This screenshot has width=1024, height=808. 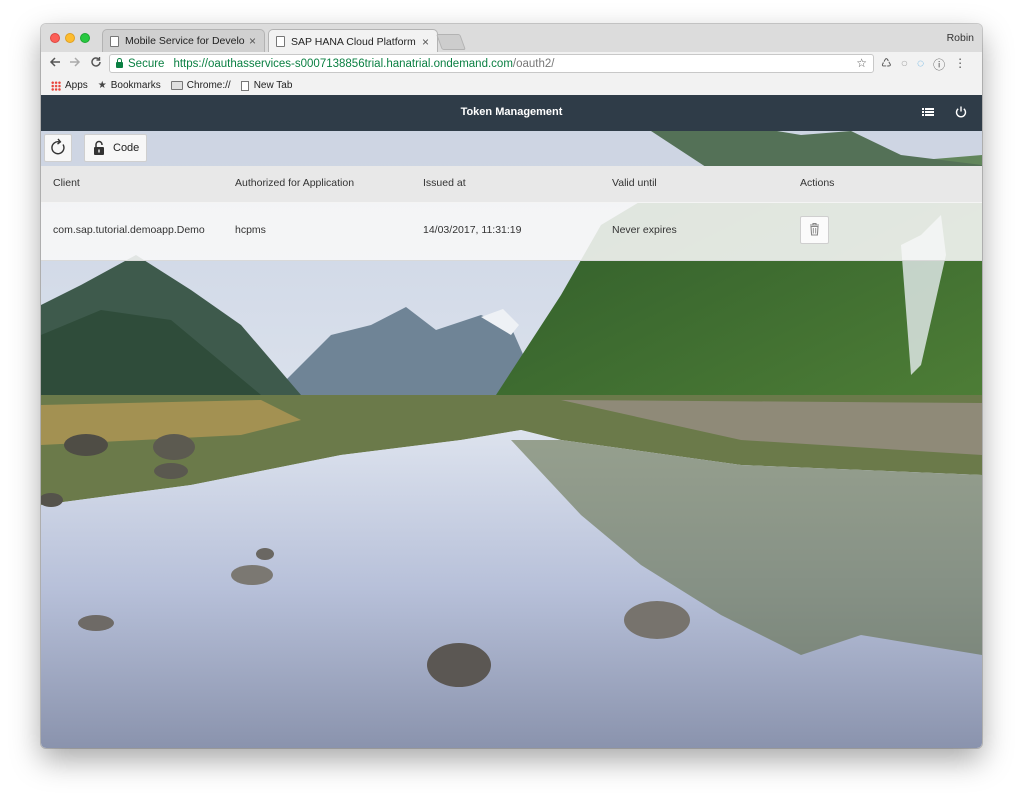 I want to click on bookmark-label: Apps, so click(x=76, y=85).